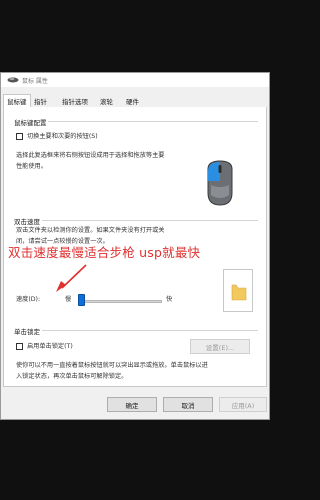  I want to click on ok-button: 确定, so click(132, 404).